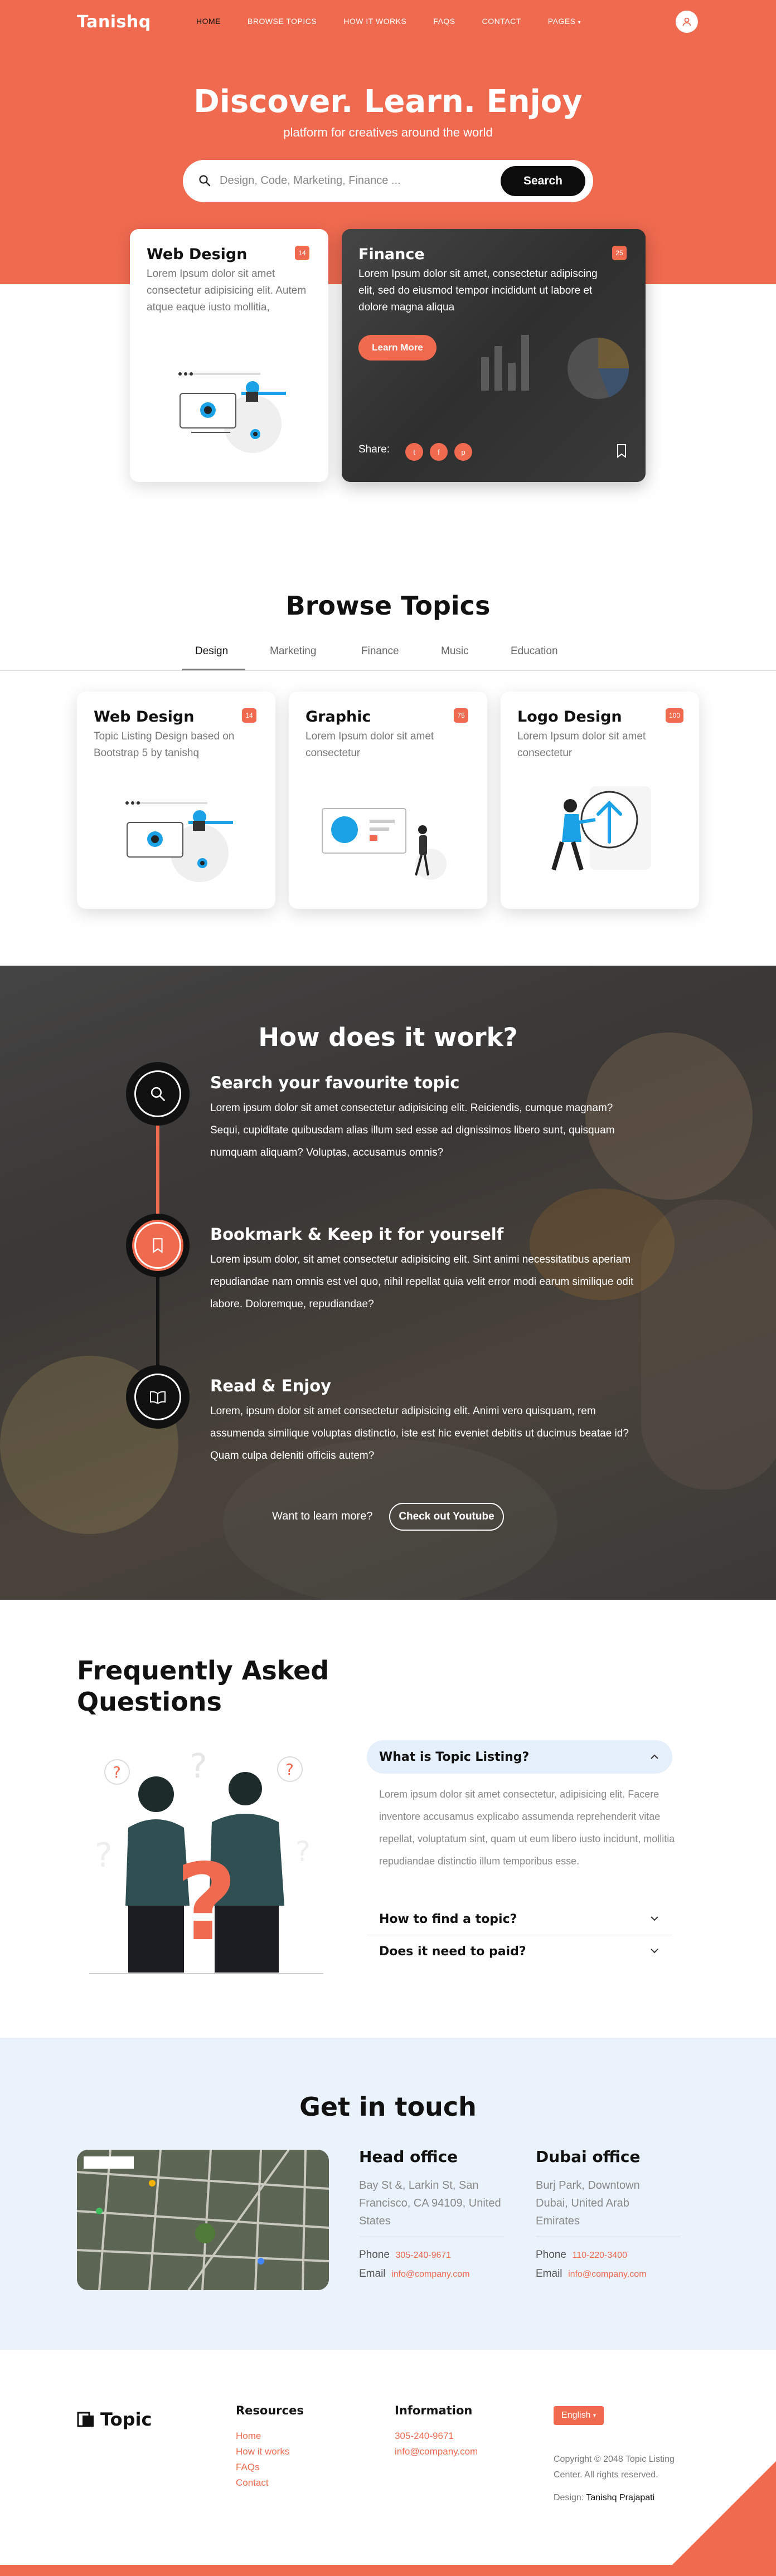 This screenshot has width=776, height=2576. What do you see at coordinates (302, 253) in the screenshot?
I see `card-badge: 14` at bounding box center [302, 253].